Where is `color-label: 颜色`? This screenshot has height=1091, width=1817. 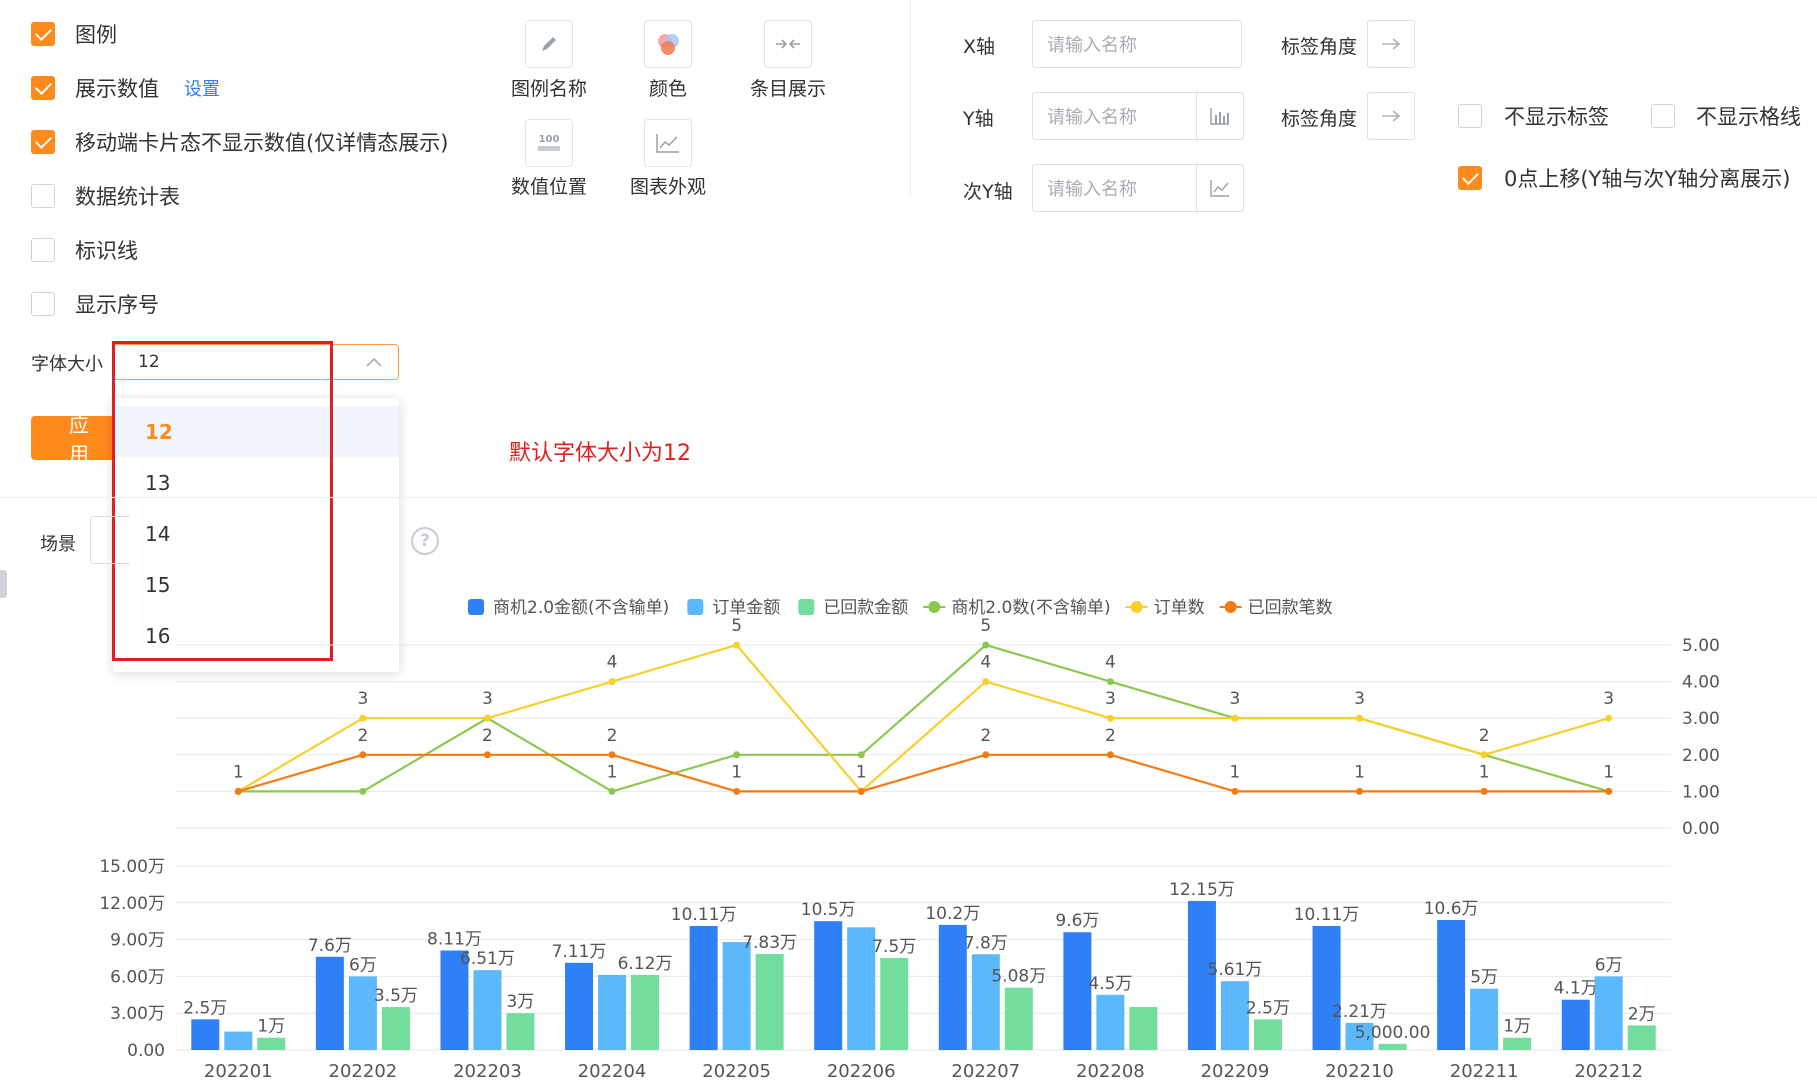 color-label: 颜色 is located at coordinates (667, 89).